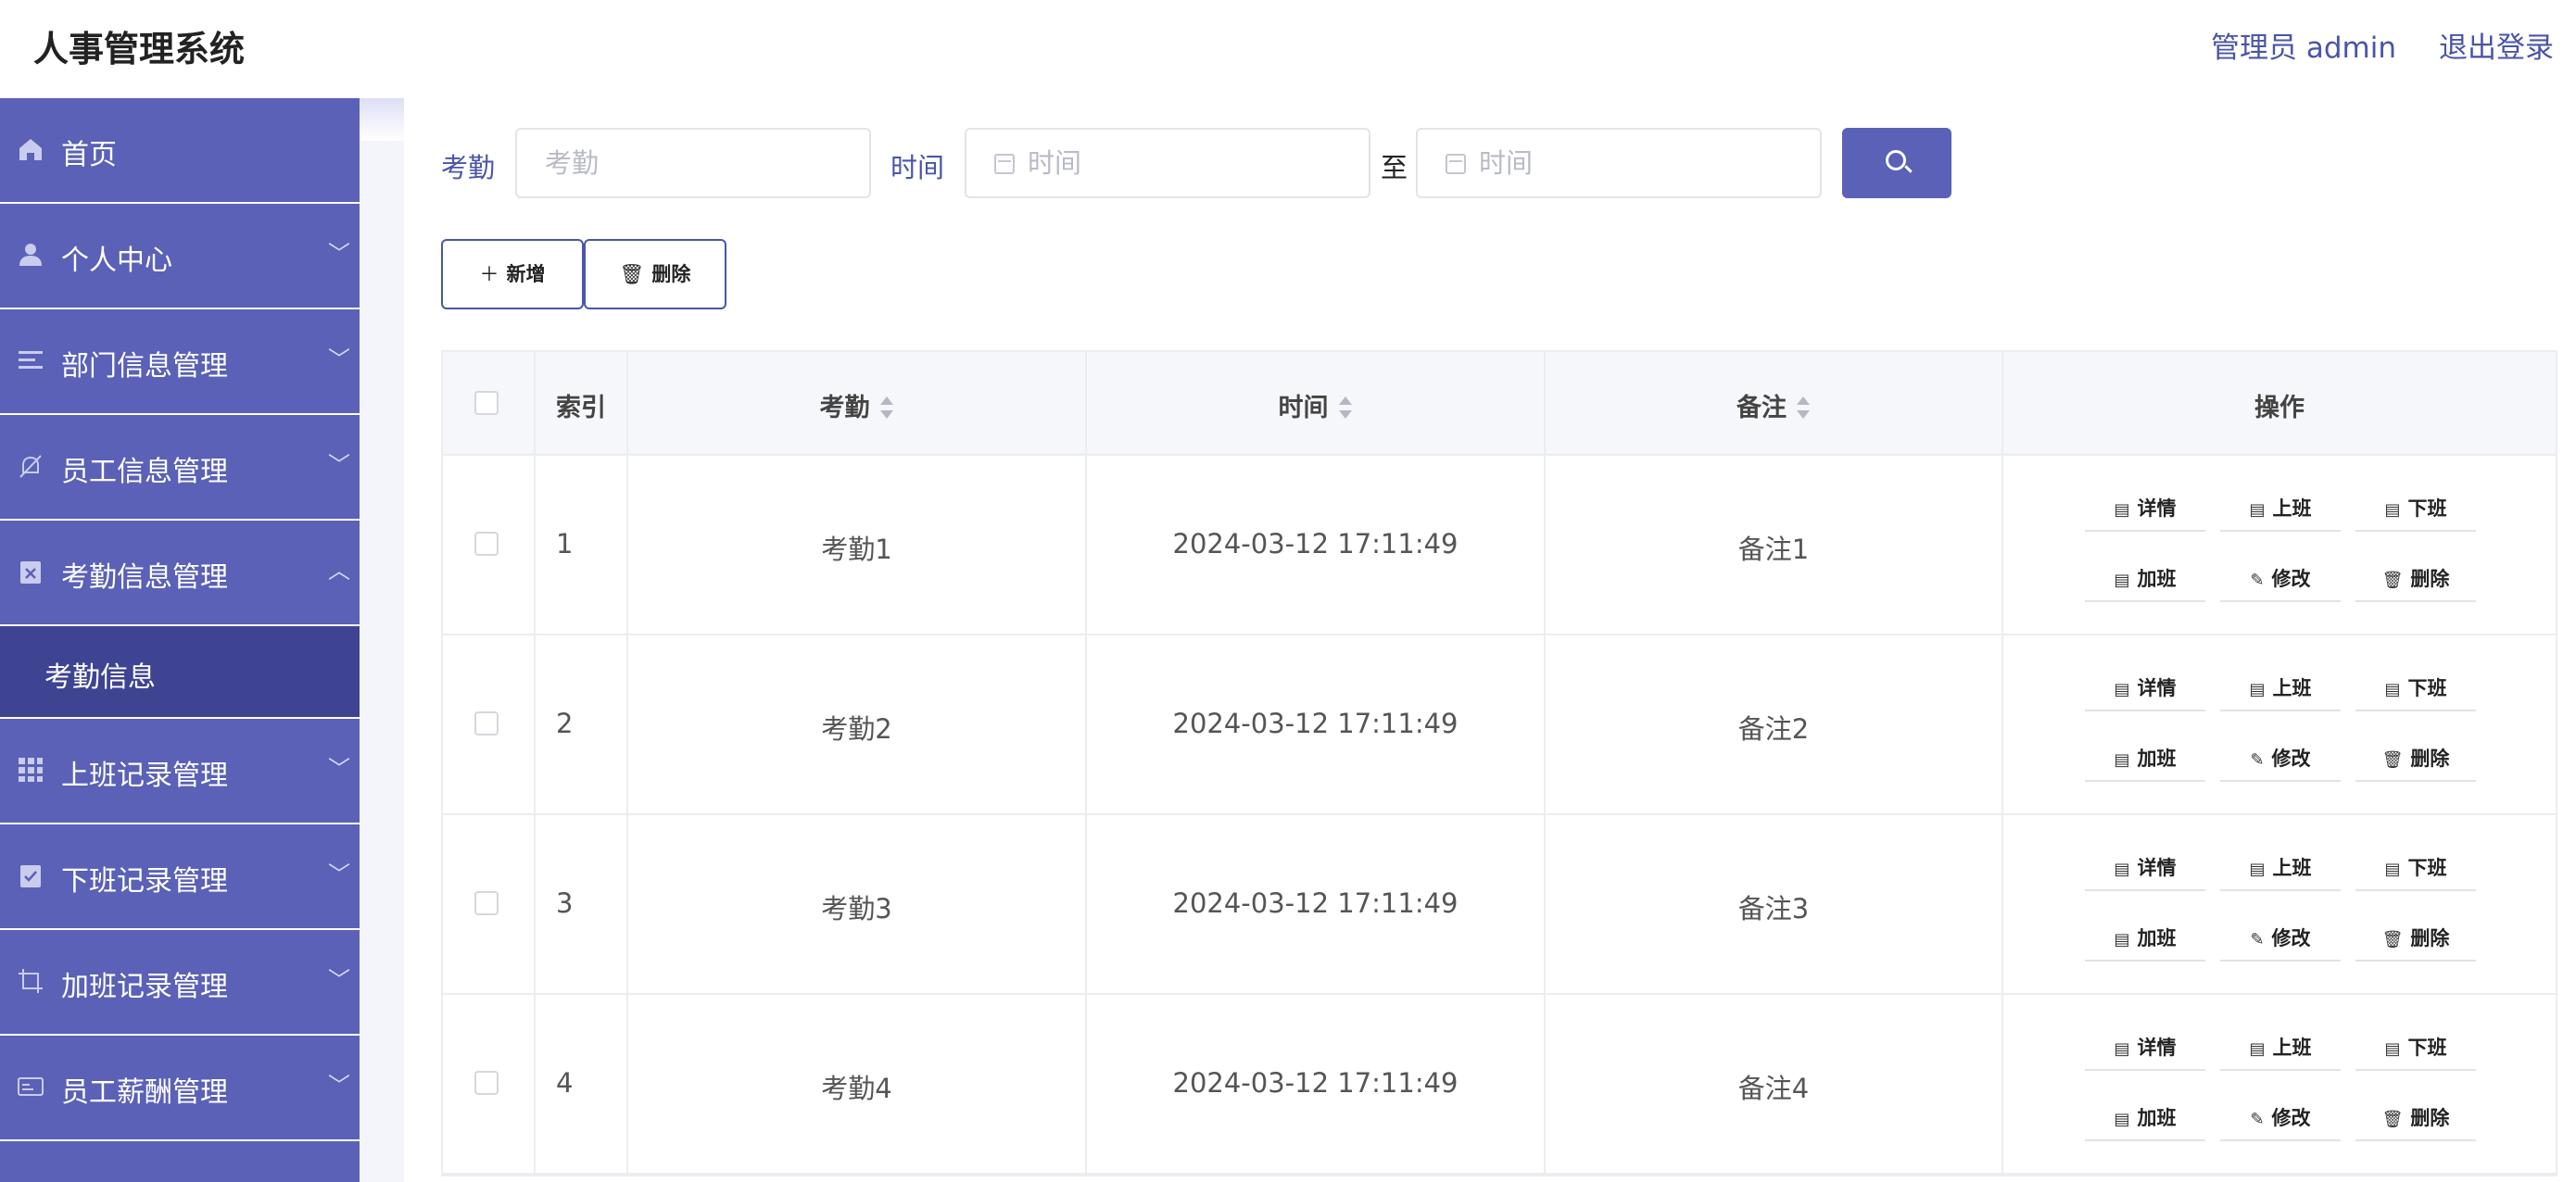  Describe the element at coordinates (582, 403) in the screenshot. I see `header-index-cell: 索引` at that location.